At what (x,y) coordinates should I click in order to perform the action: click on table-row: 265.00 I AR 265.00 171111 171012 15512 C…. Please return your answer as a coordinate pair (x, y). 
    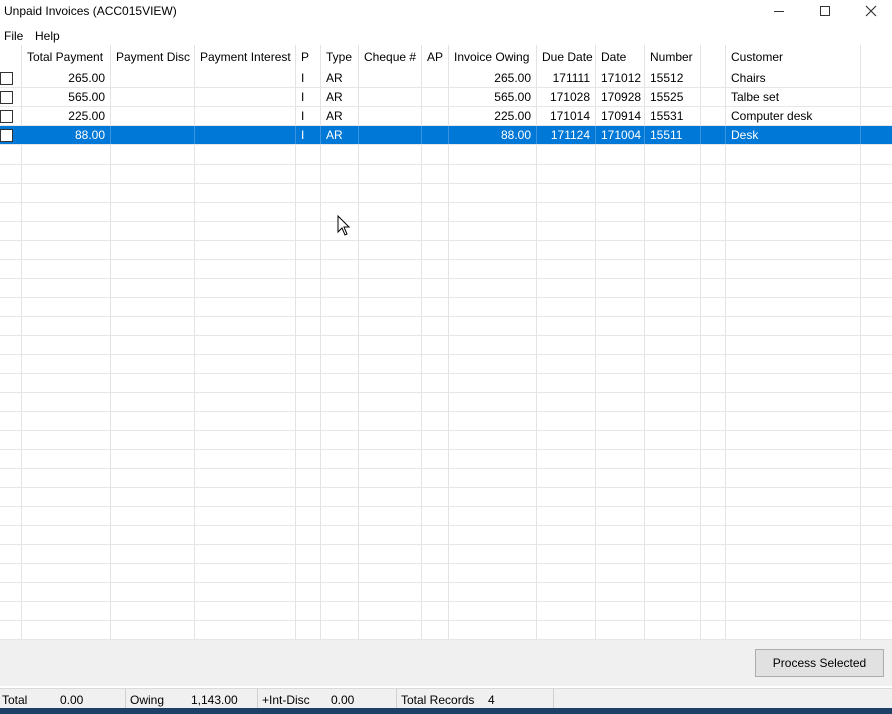
    Looking at the image, I should click on (446, 78).